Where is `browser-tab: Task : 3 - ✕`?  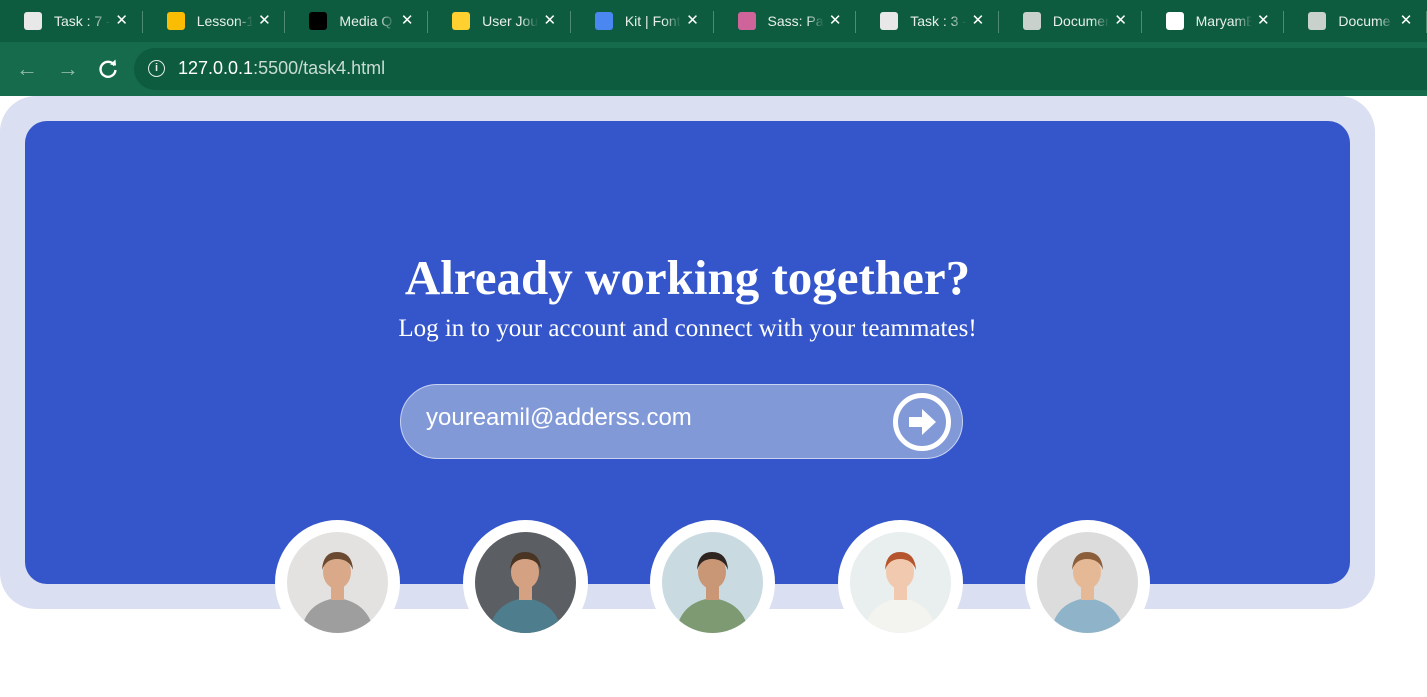 browser-tab: Task : 3 - ✕ is located at coordinates (927, 21).